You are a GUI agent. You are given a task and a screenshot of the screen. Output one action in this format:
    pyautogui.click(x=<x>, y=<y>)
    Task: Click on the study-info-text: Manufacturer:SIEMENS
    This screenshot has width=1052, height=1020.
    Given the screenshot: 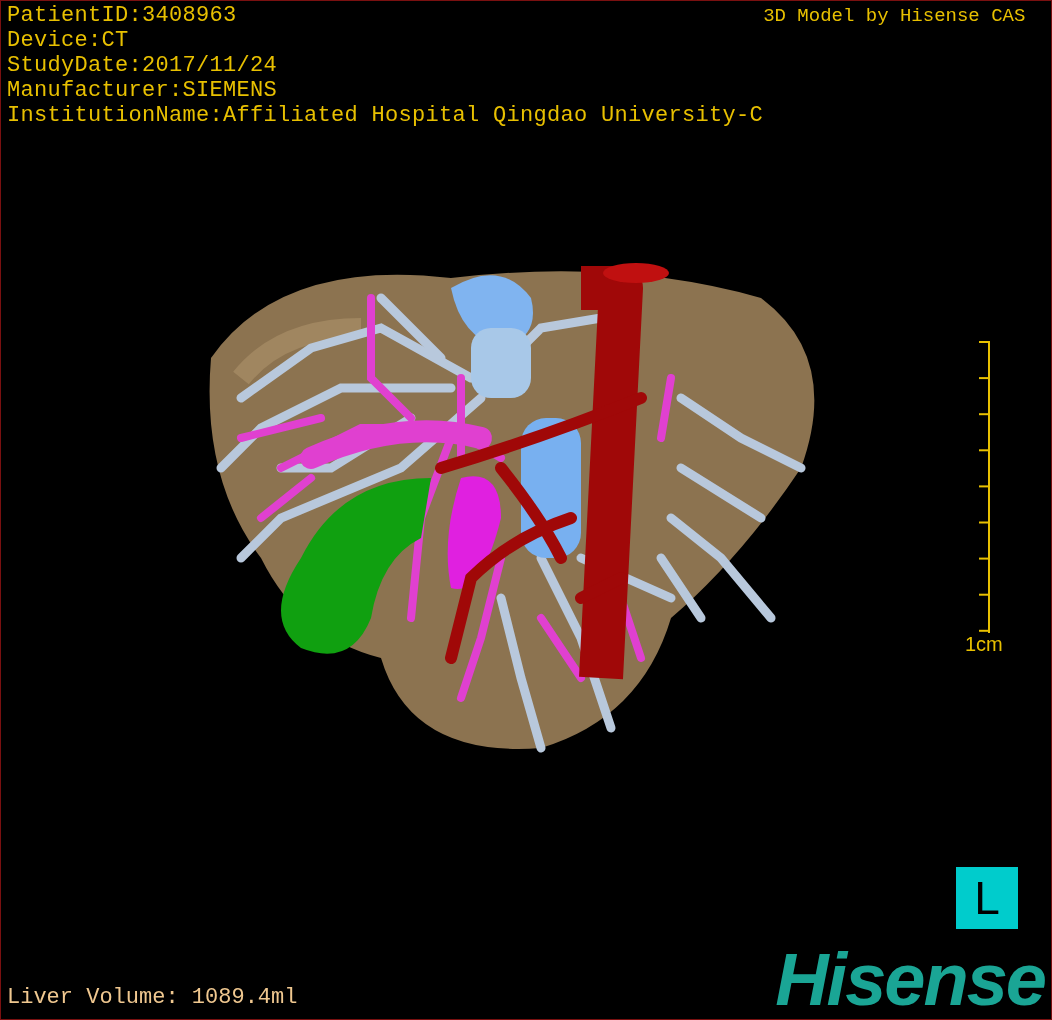 What is the action you would take?
    pyautogui.click(x=143, y=90)
    